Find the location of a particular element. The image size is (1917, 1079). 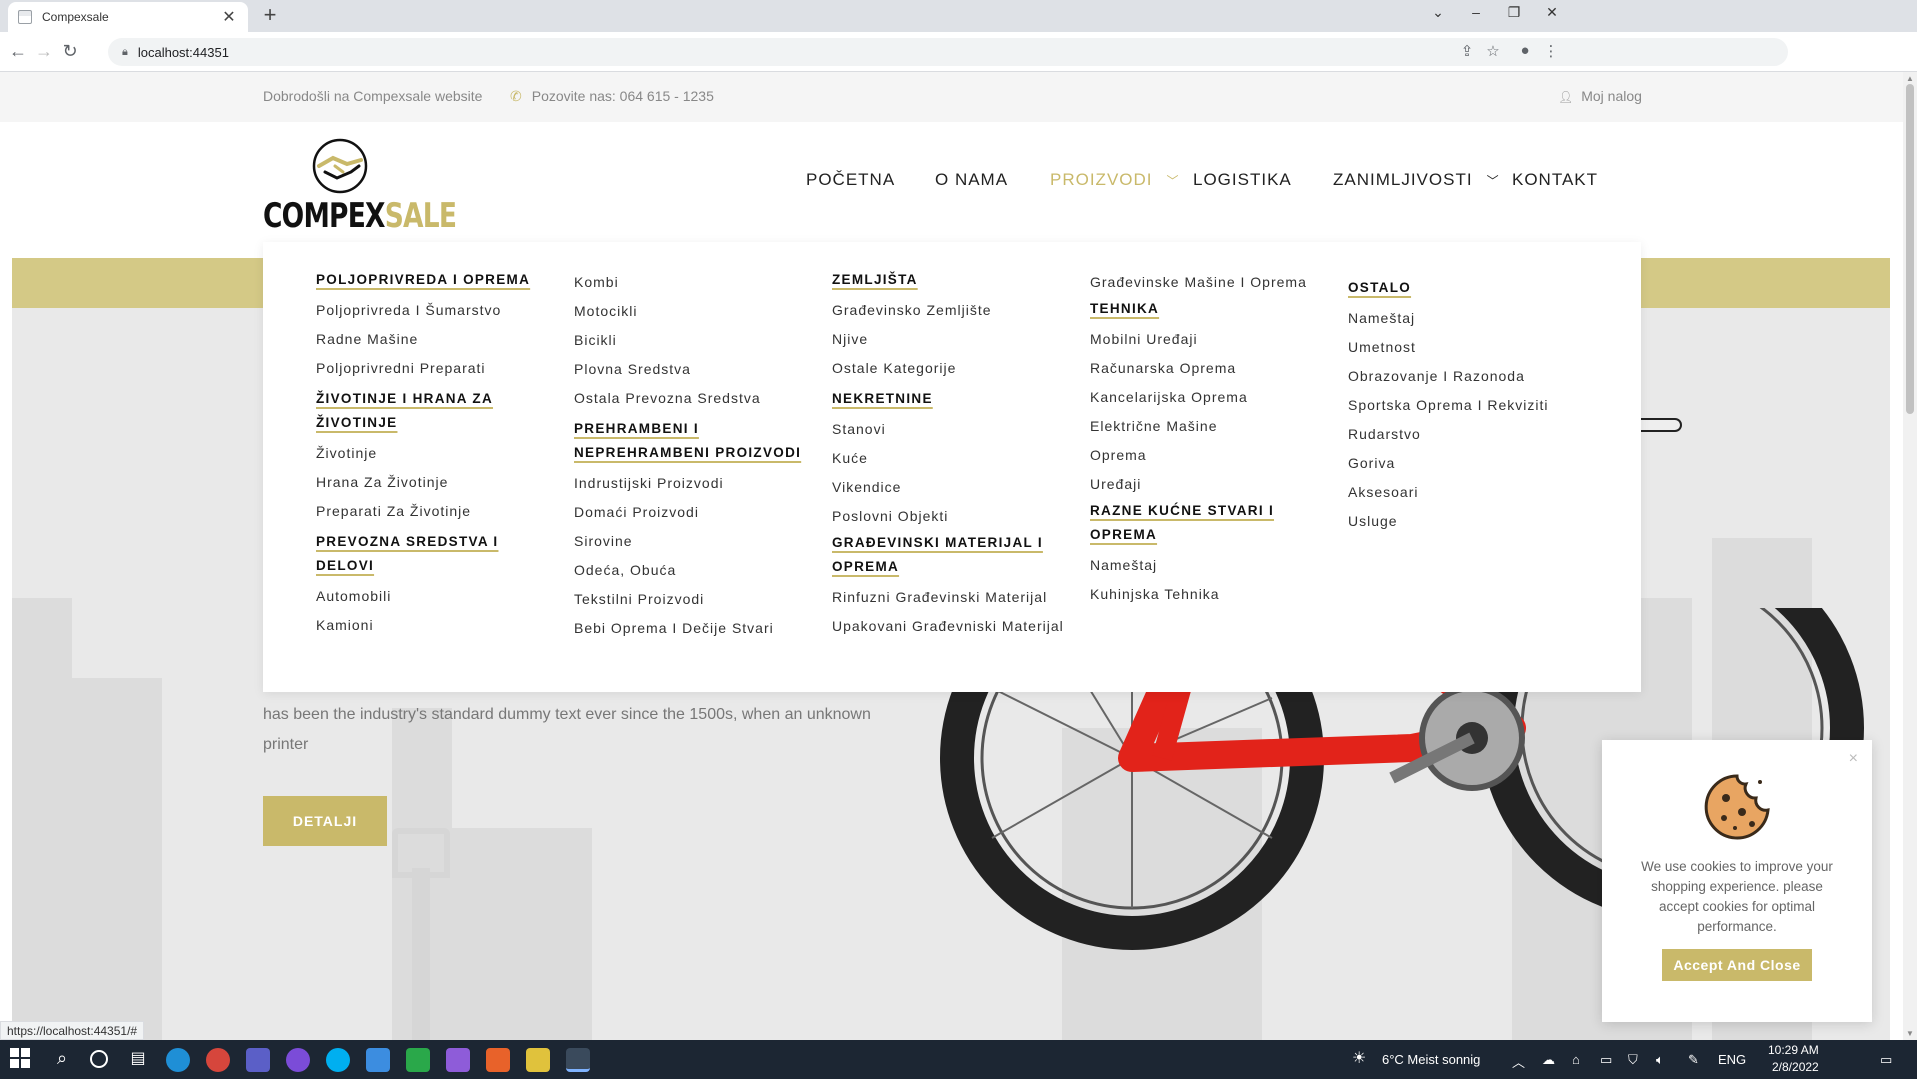

nav-zanimljivosti: ZANIMLJIVOSTI ﹀ is located at coordinates (1416, 180).